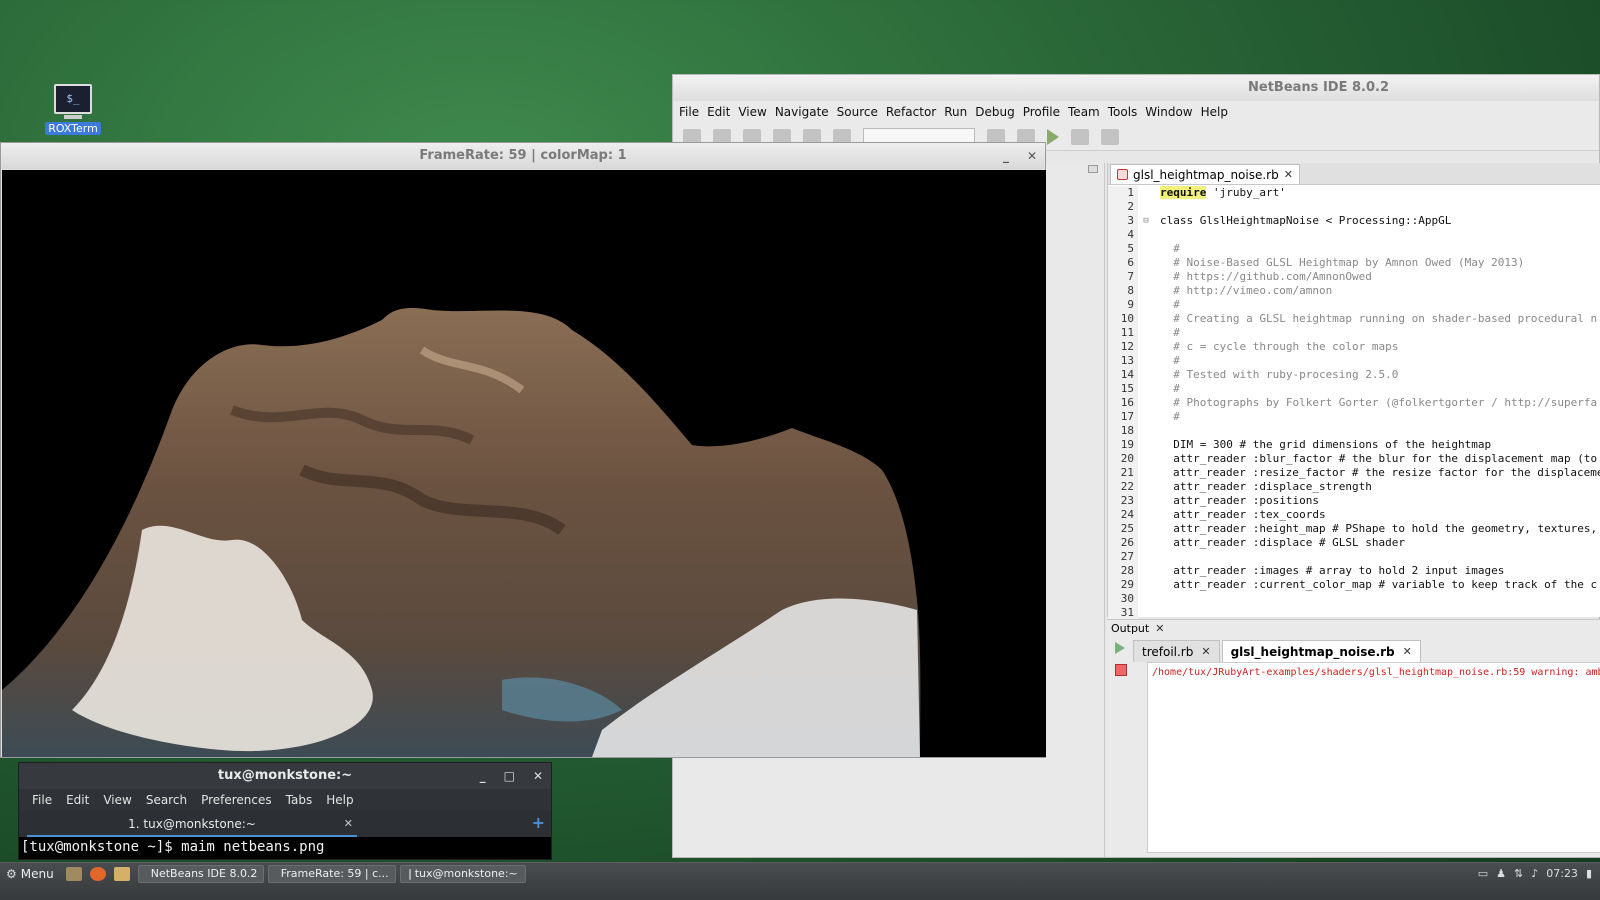 This screenshot has width=1600, height=900. What do you see at coordinates (1120, 648) in the screenshot?
I see `rerun-icon` at bounding box center [1120, 648].